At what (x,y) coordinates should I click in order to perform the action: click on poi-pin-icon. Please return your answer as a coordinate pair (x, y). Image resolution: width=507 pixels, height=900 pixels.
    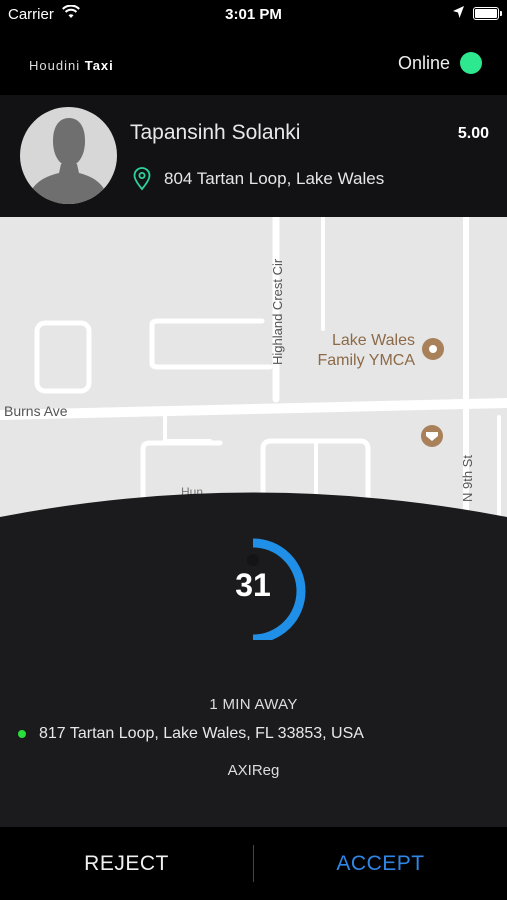
    Looking at the image, I should click on (433, 349).